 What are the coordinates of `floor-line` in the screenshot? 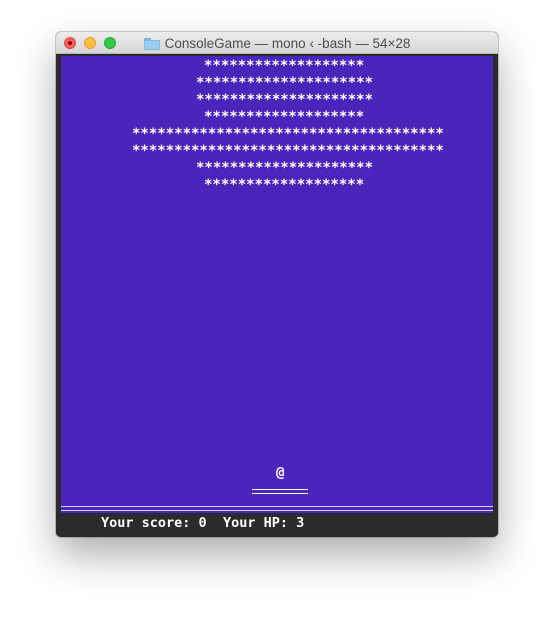 It's located at (277, 508).